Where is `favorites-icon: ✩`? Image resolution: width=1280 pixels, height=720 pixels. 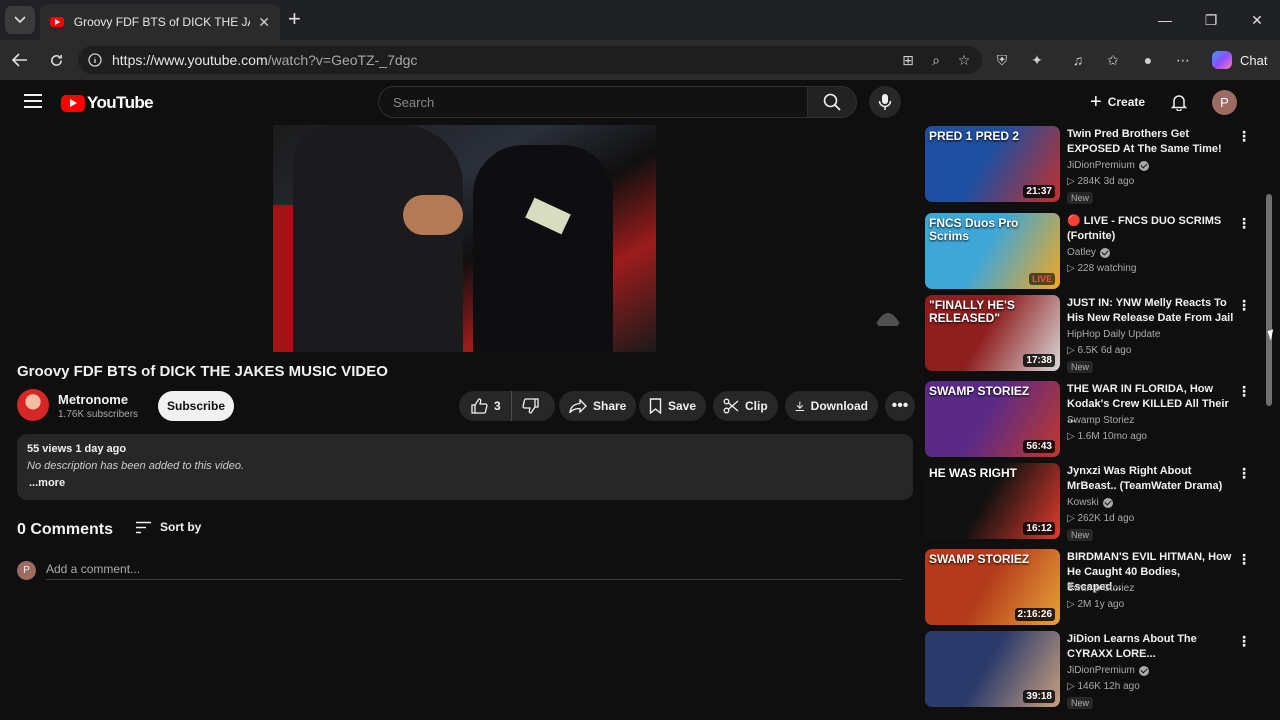
favorites-icon: ✩ is located at coordinates (1113, 60).